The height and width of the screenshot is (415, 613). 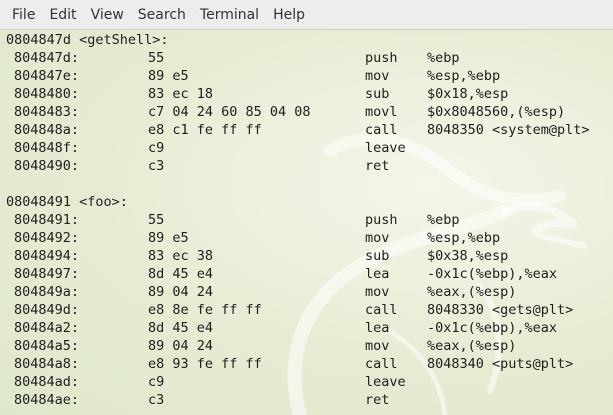 I want to click on instruction-operands: 8048350 <system@plt>, so click(x=508, y=130).